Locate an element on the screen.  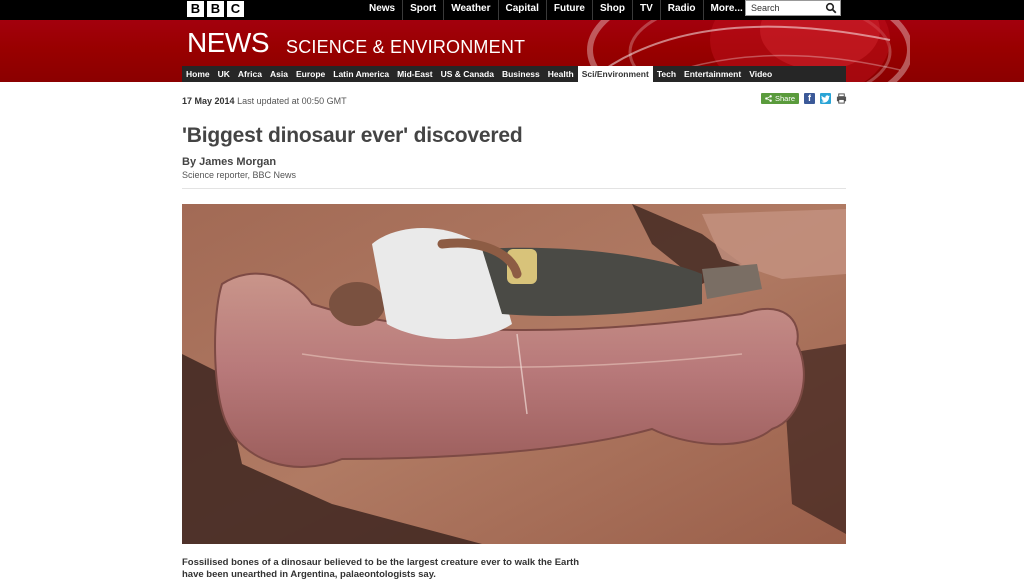
top-nav-capital: Capital is located at coordinates (521, 10).